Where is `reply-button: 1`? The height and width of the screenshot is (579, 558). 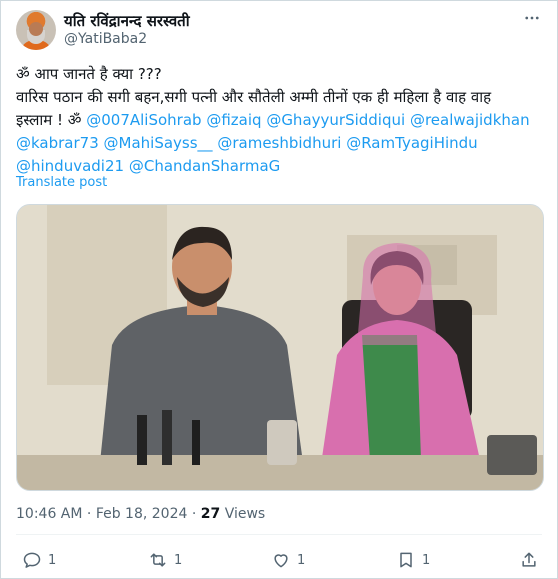 reply-button: 1 is located at coordinates (39, 560).